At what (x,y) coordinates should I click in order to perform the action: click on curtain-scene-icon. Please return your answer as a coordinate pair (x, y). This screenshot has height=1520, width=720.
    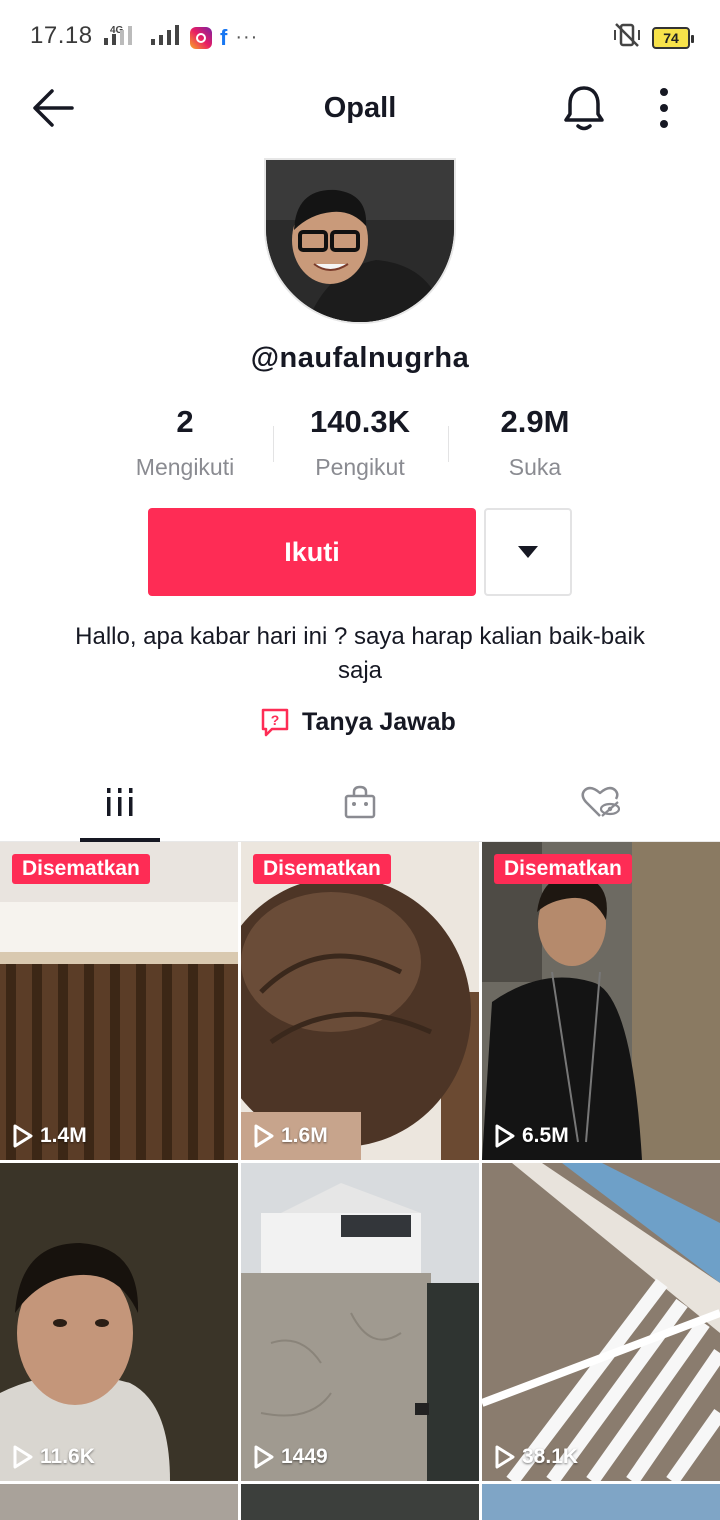
    Looking at the image, I should click on (119, 1001).